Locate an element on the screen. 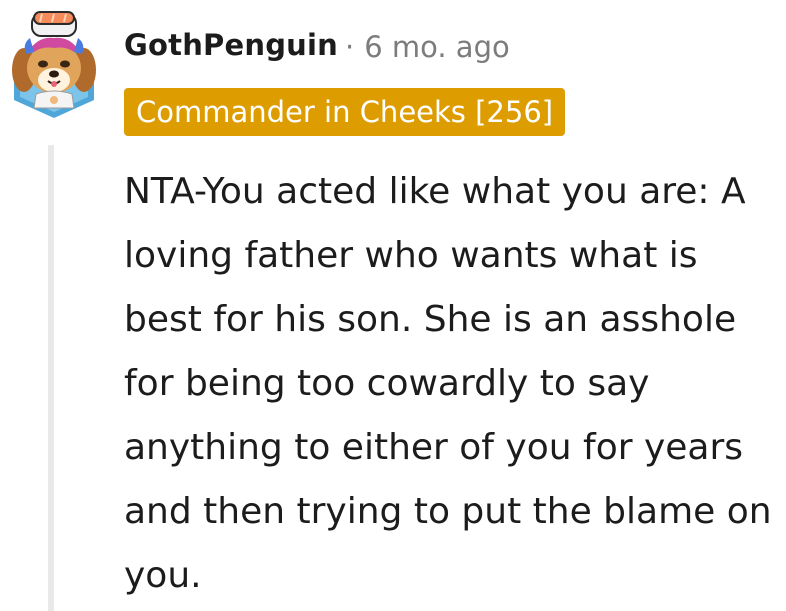  user-flair: Commander in Cheeks [256] is located at coordinates (345, 112).